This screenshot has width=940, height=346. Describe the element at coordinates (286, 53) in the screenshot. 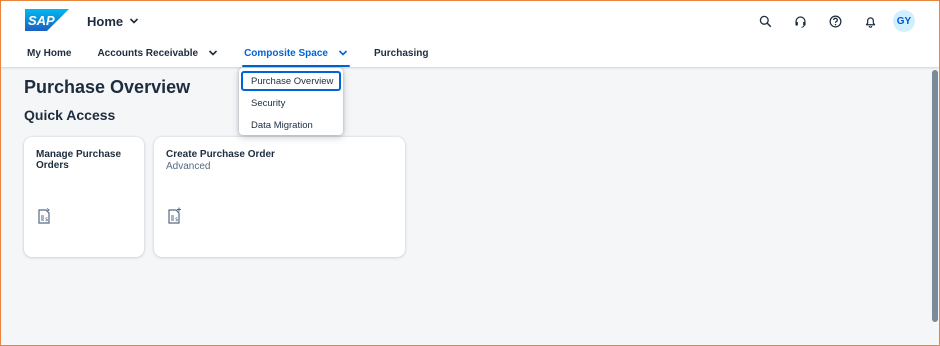

I see `tab-label: Composite Space` at that location.